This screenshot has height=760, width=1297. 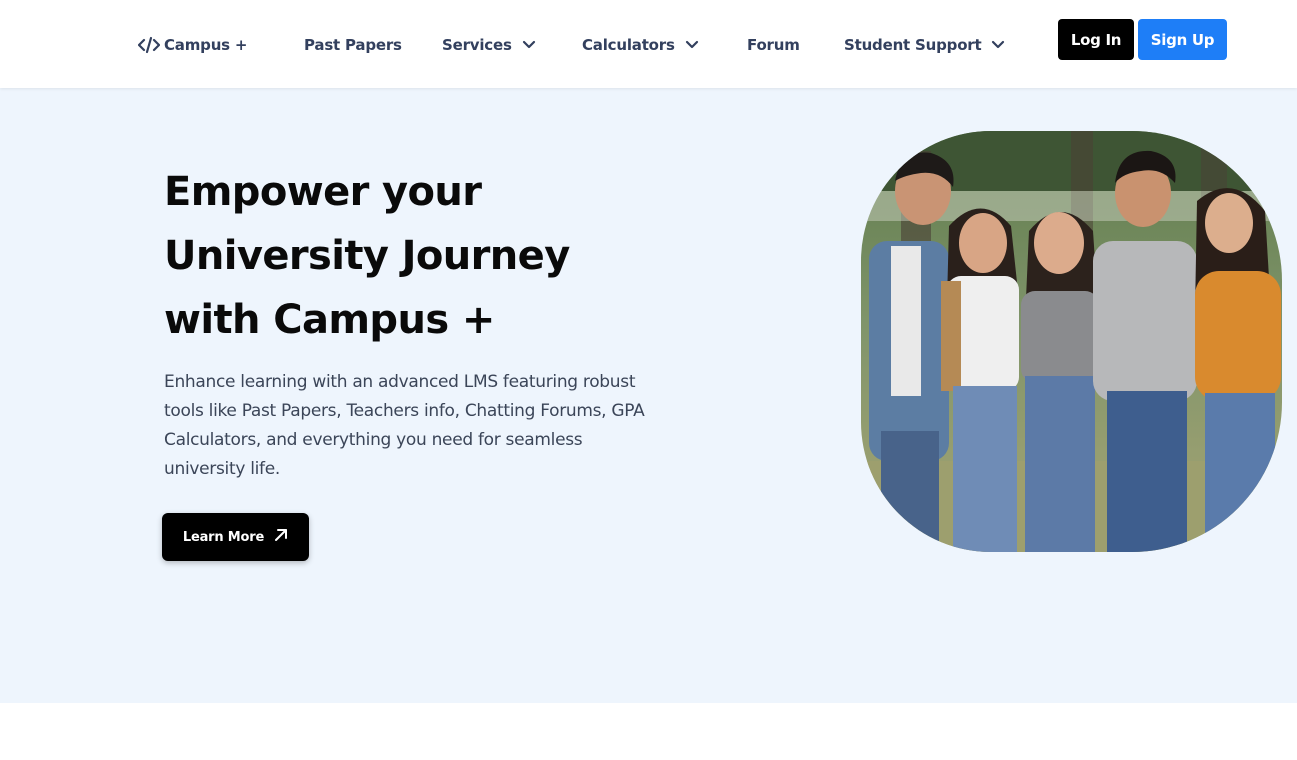 I want to click on arrow-up-right-icon, so click(x=281, y=537).